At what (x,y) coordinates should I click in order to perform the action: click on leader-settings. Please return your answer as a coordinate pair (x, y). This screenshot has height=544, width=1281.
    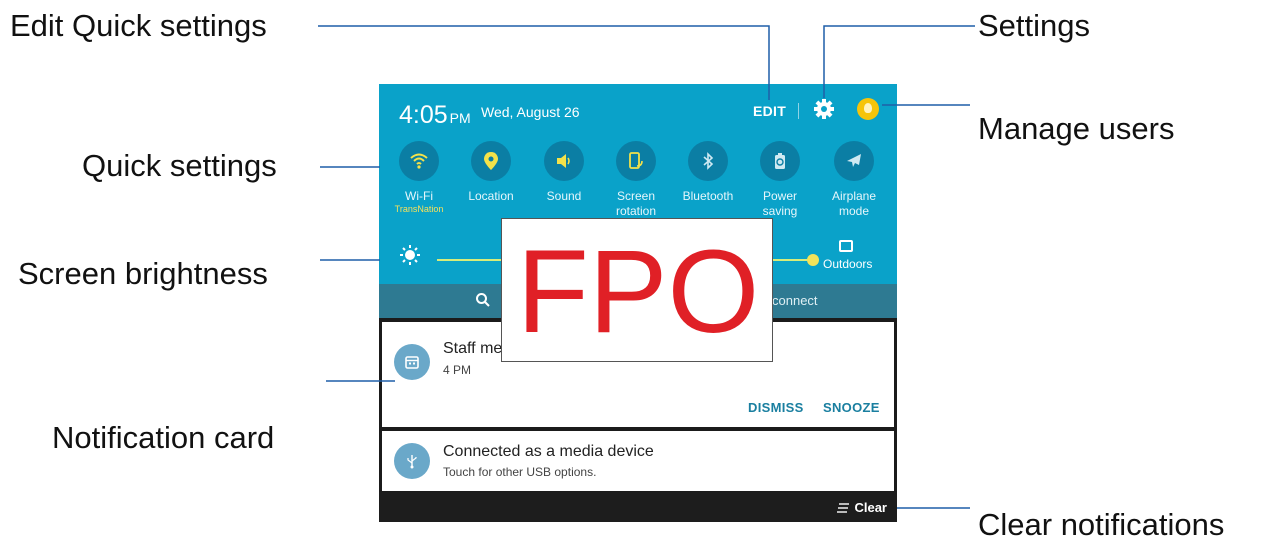
    Looking at the image, I should click on (899, 61).